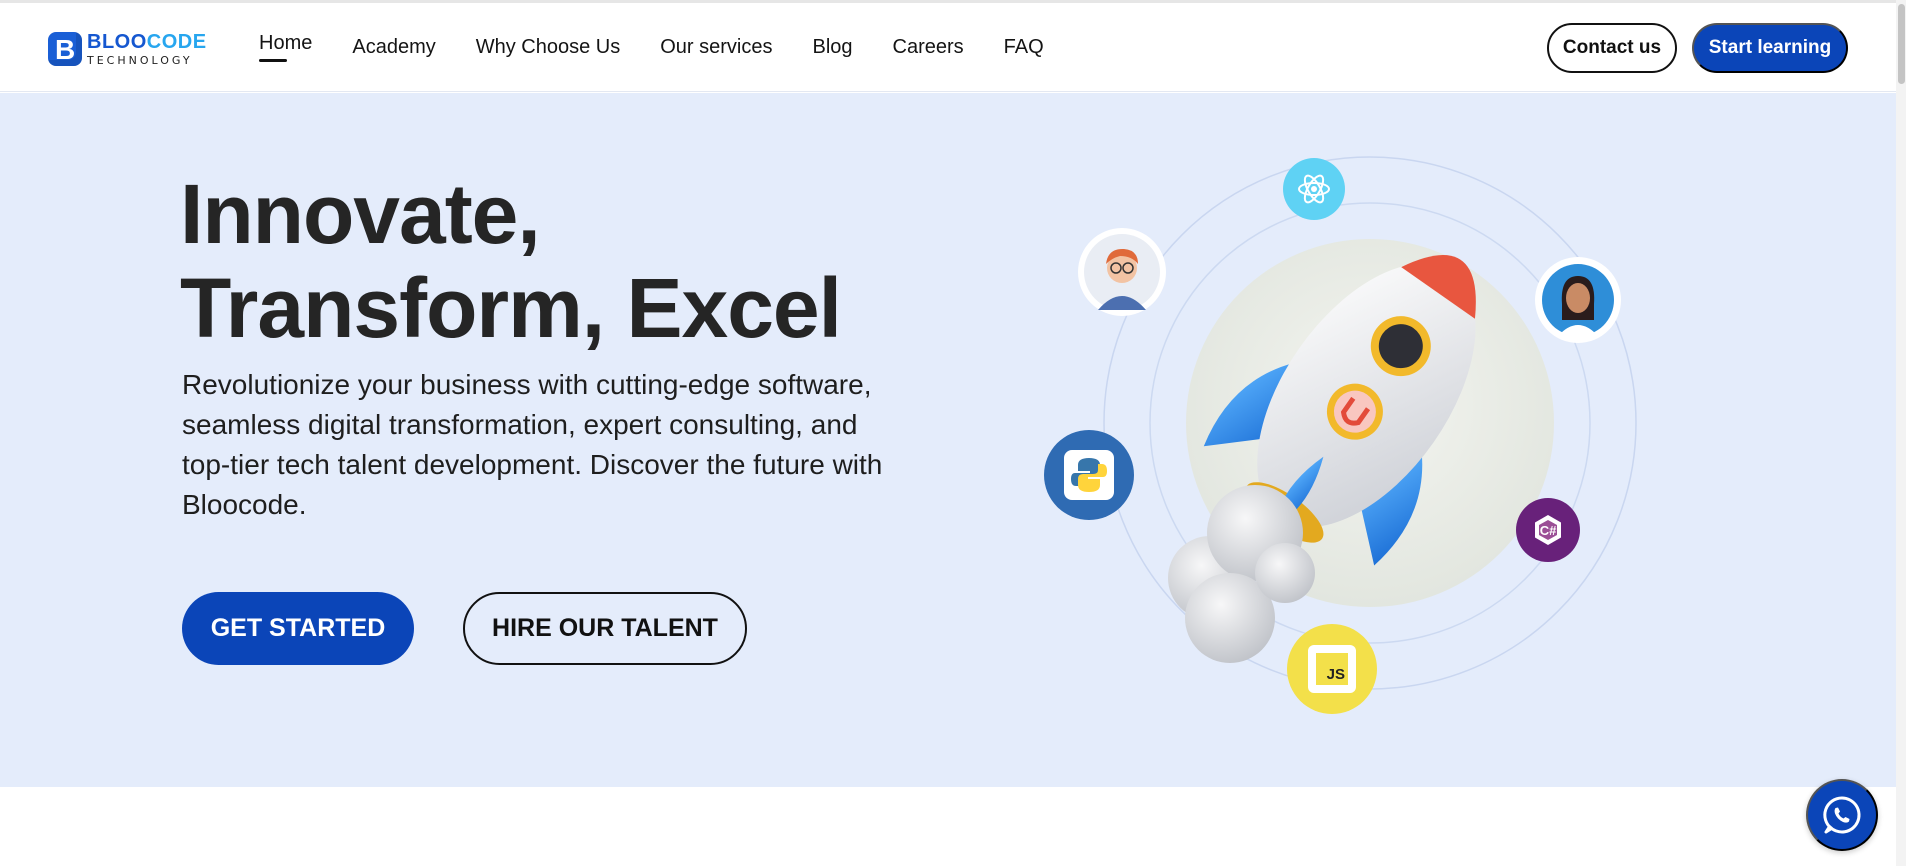 Image resolution: width=1906 pixels, height=866 pixels. Describe the element at coordinates (1901, 44) in the screenshot. I see `page-scrollbar-thumb` at that location.